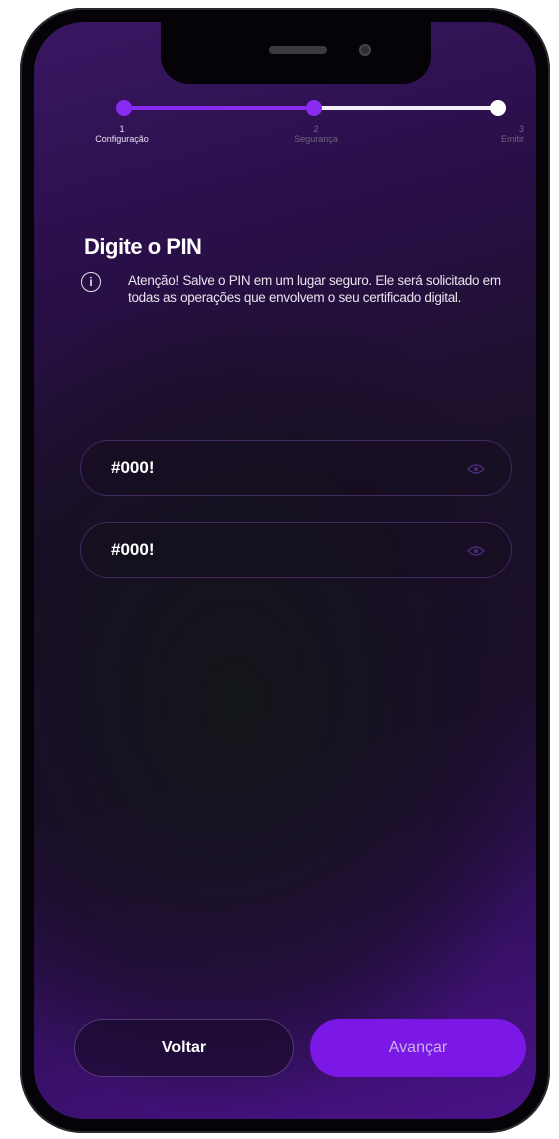 The width and height of the screenshot is (559, 1139). Describe the element at coordinates (365, 50) in the screenshot. I see `front-camera` at that location.